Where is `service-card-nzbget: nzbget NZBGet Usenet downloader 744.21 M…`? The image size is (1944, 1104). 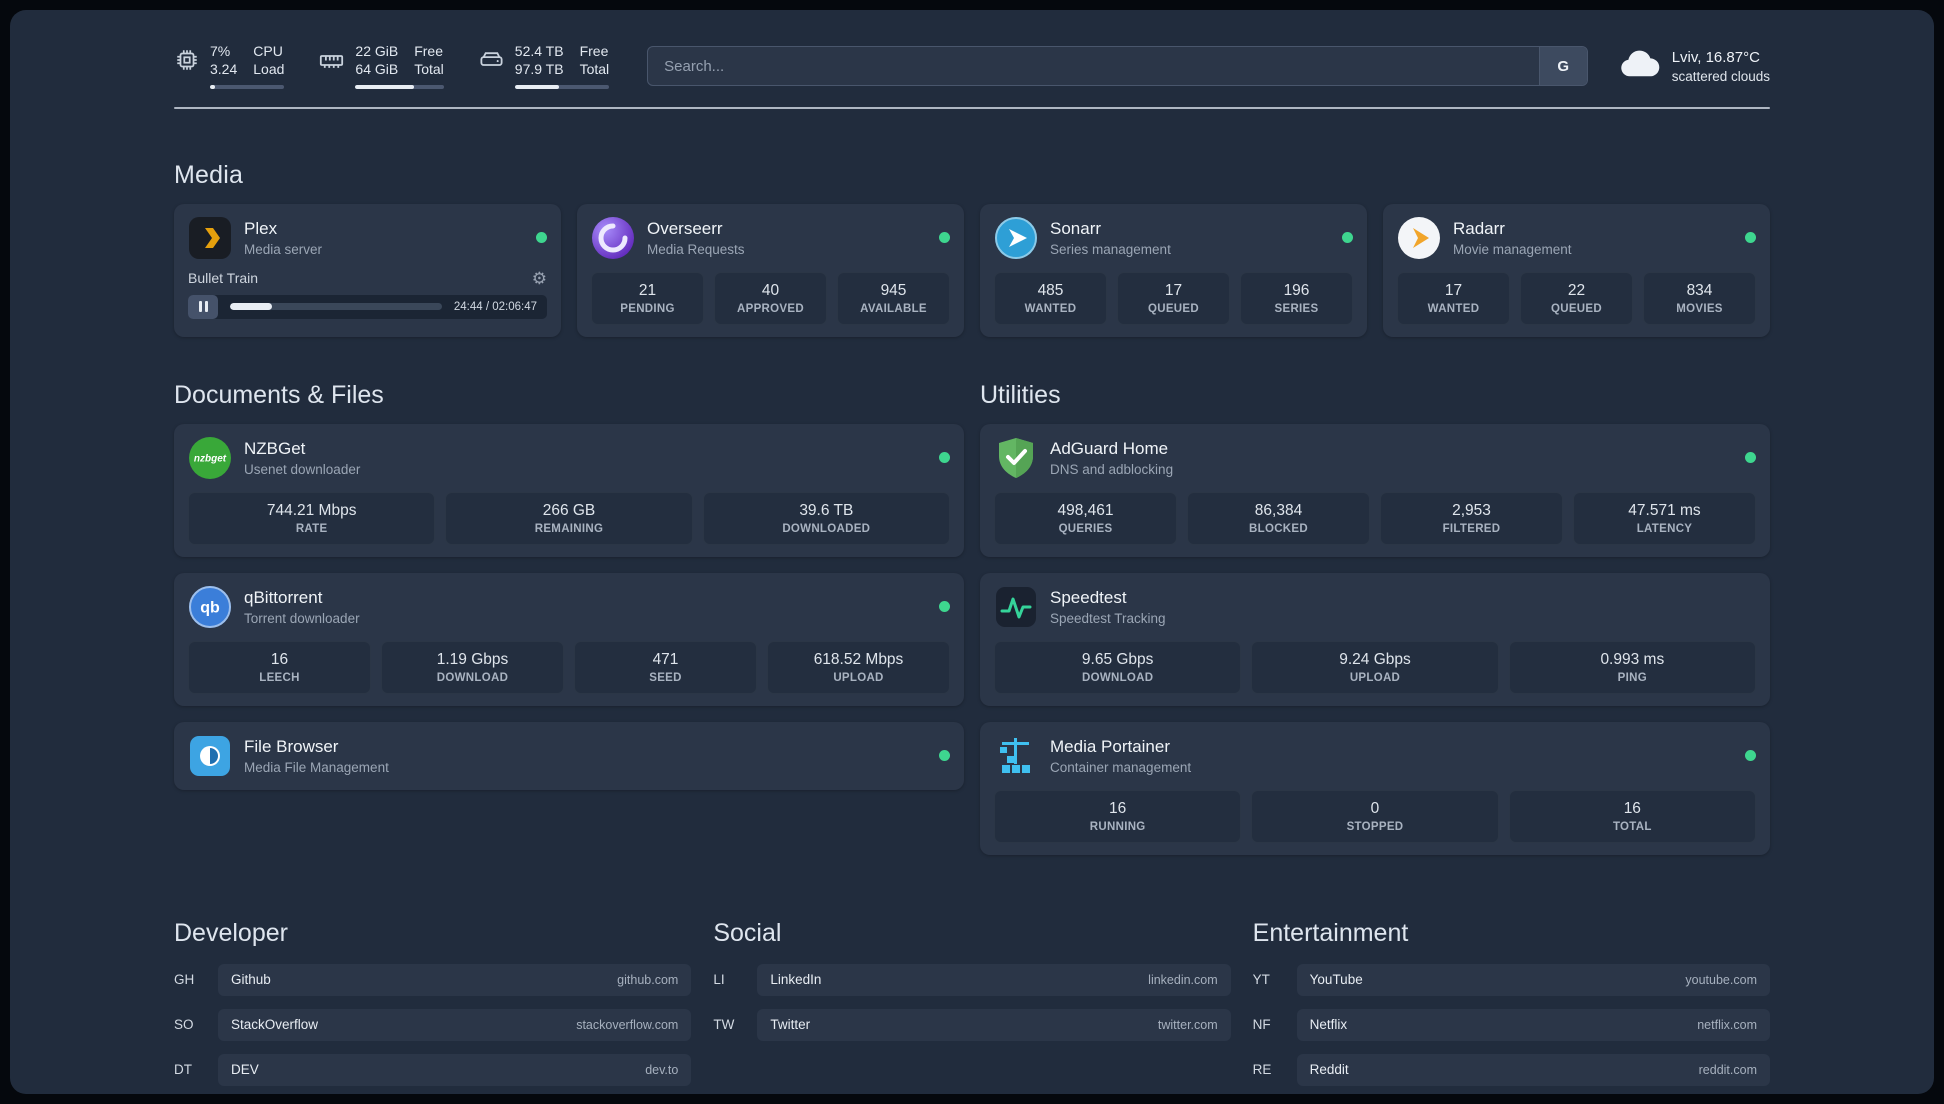
service-card-nzbget: nzbget NZBGet Usenet downloader 744.21 M… is located at coordinates (569, 490).